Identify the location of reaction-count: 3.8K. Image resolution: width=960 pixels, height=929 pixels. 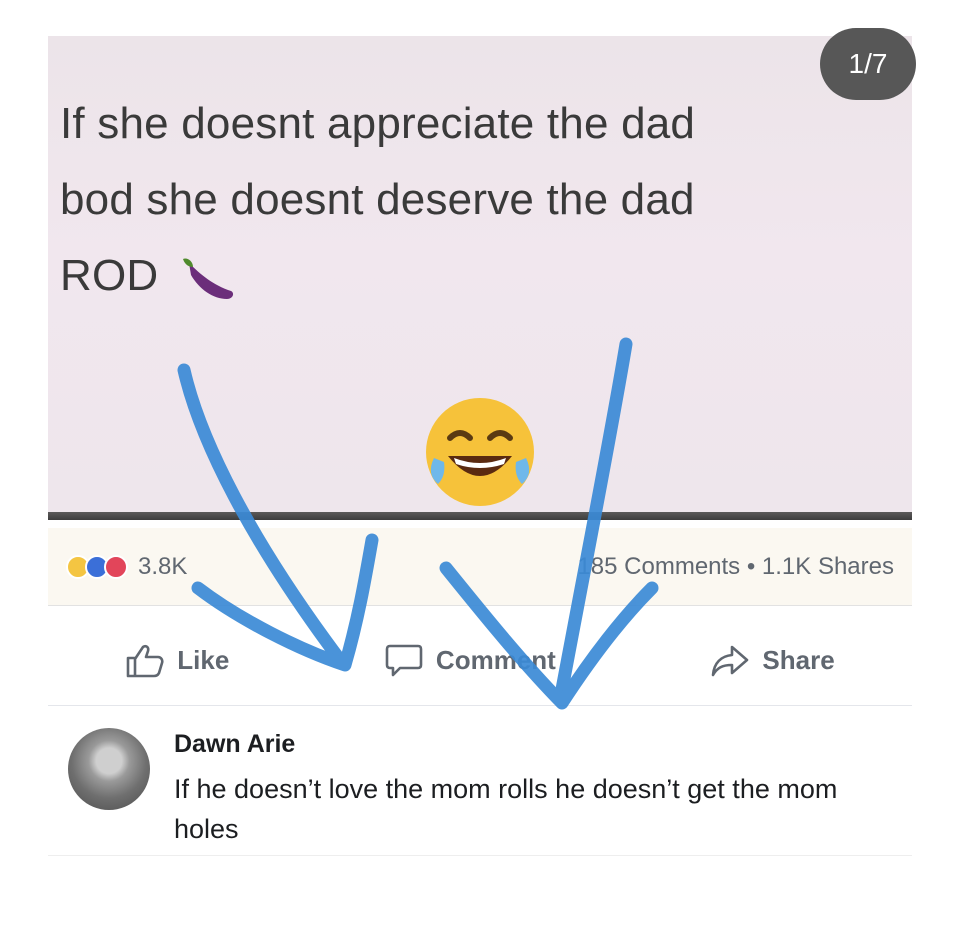
(163, 566).